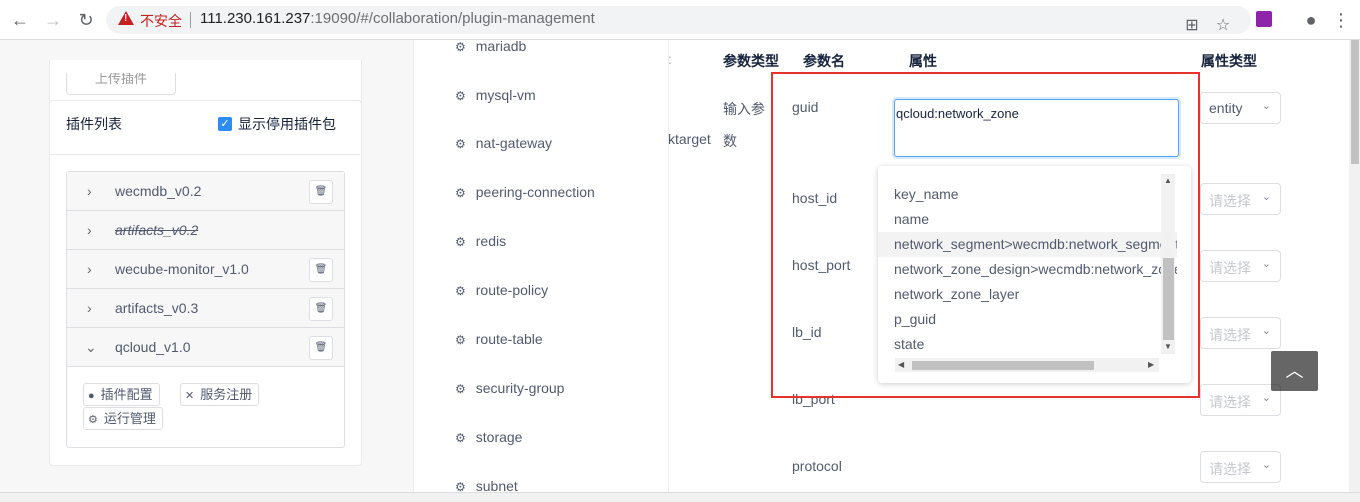  Describe the element at coordinates (744, 109) in the screenshot. I see `param-type-cell: 输入参` at that location.